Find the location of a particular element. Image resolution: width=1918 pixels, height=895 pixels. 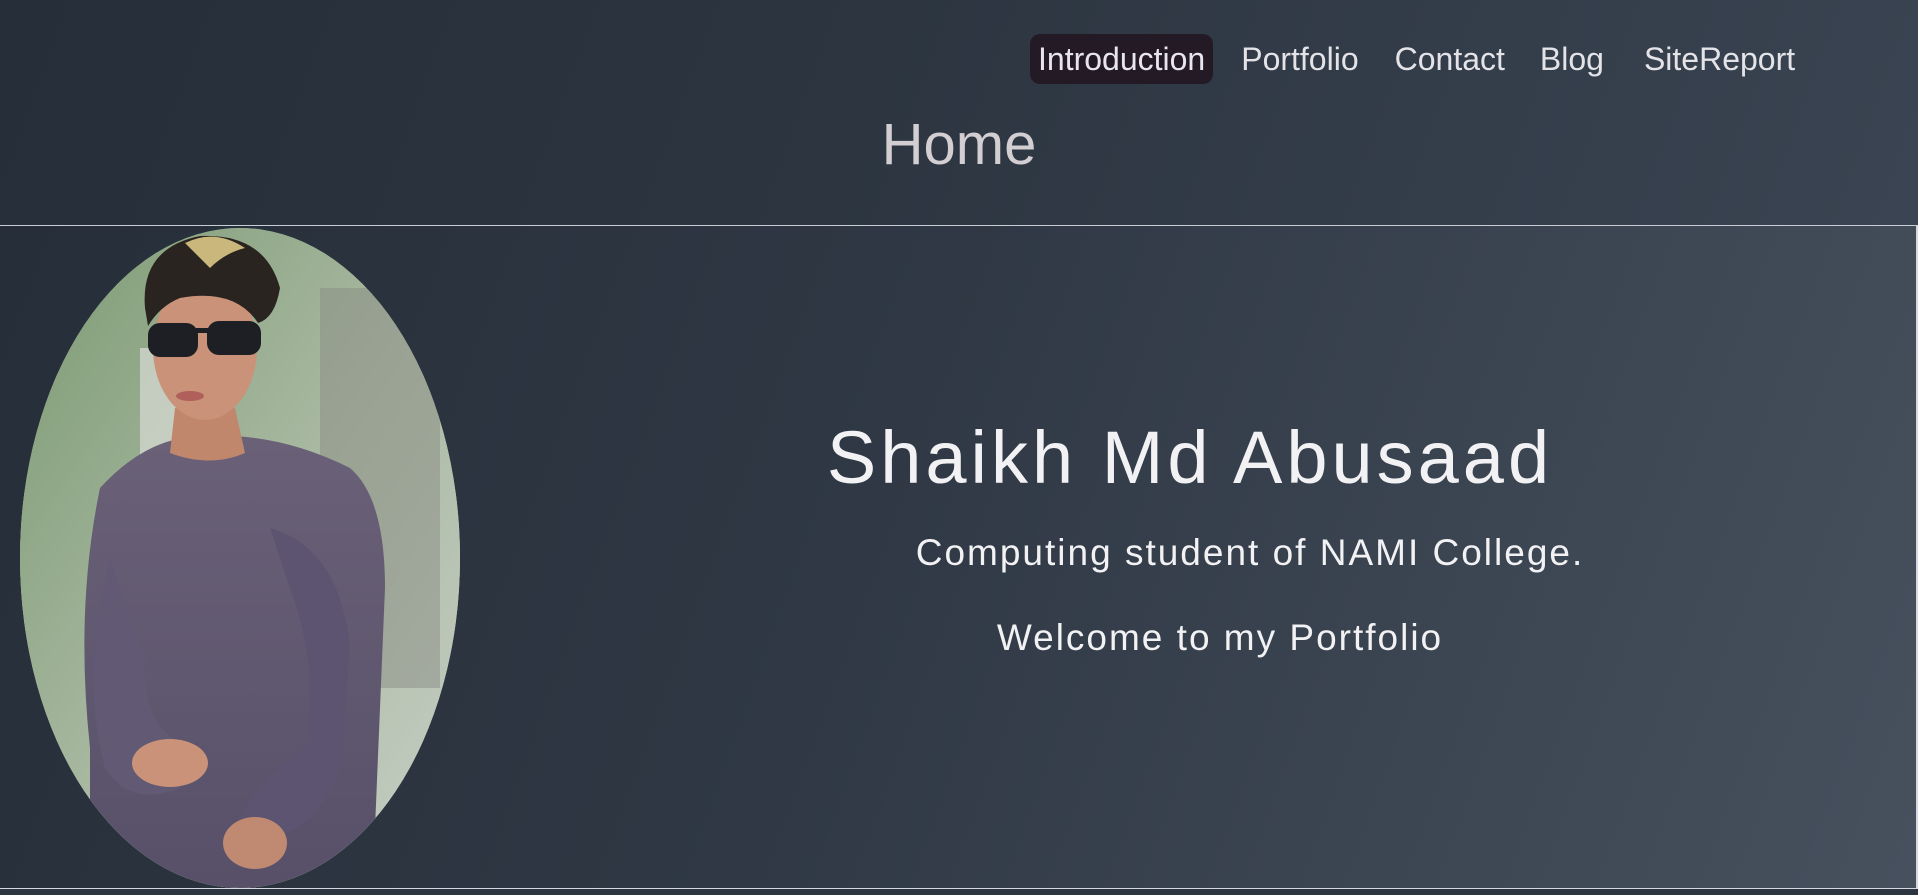

hero-welcome: Welcome to my Portfolio is located at coordinates (1220, 637).